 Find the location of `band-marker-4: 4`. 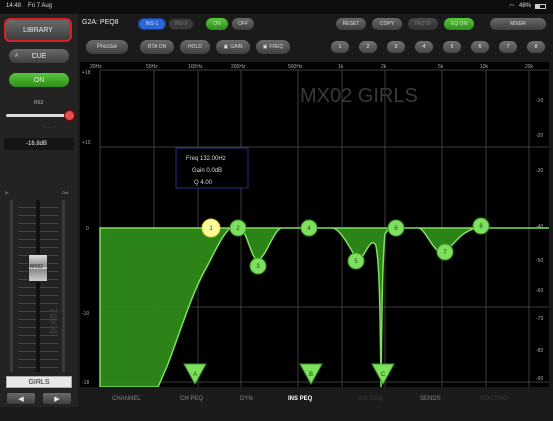

band-marker-4: 4 is located at coordinates (309, 228).